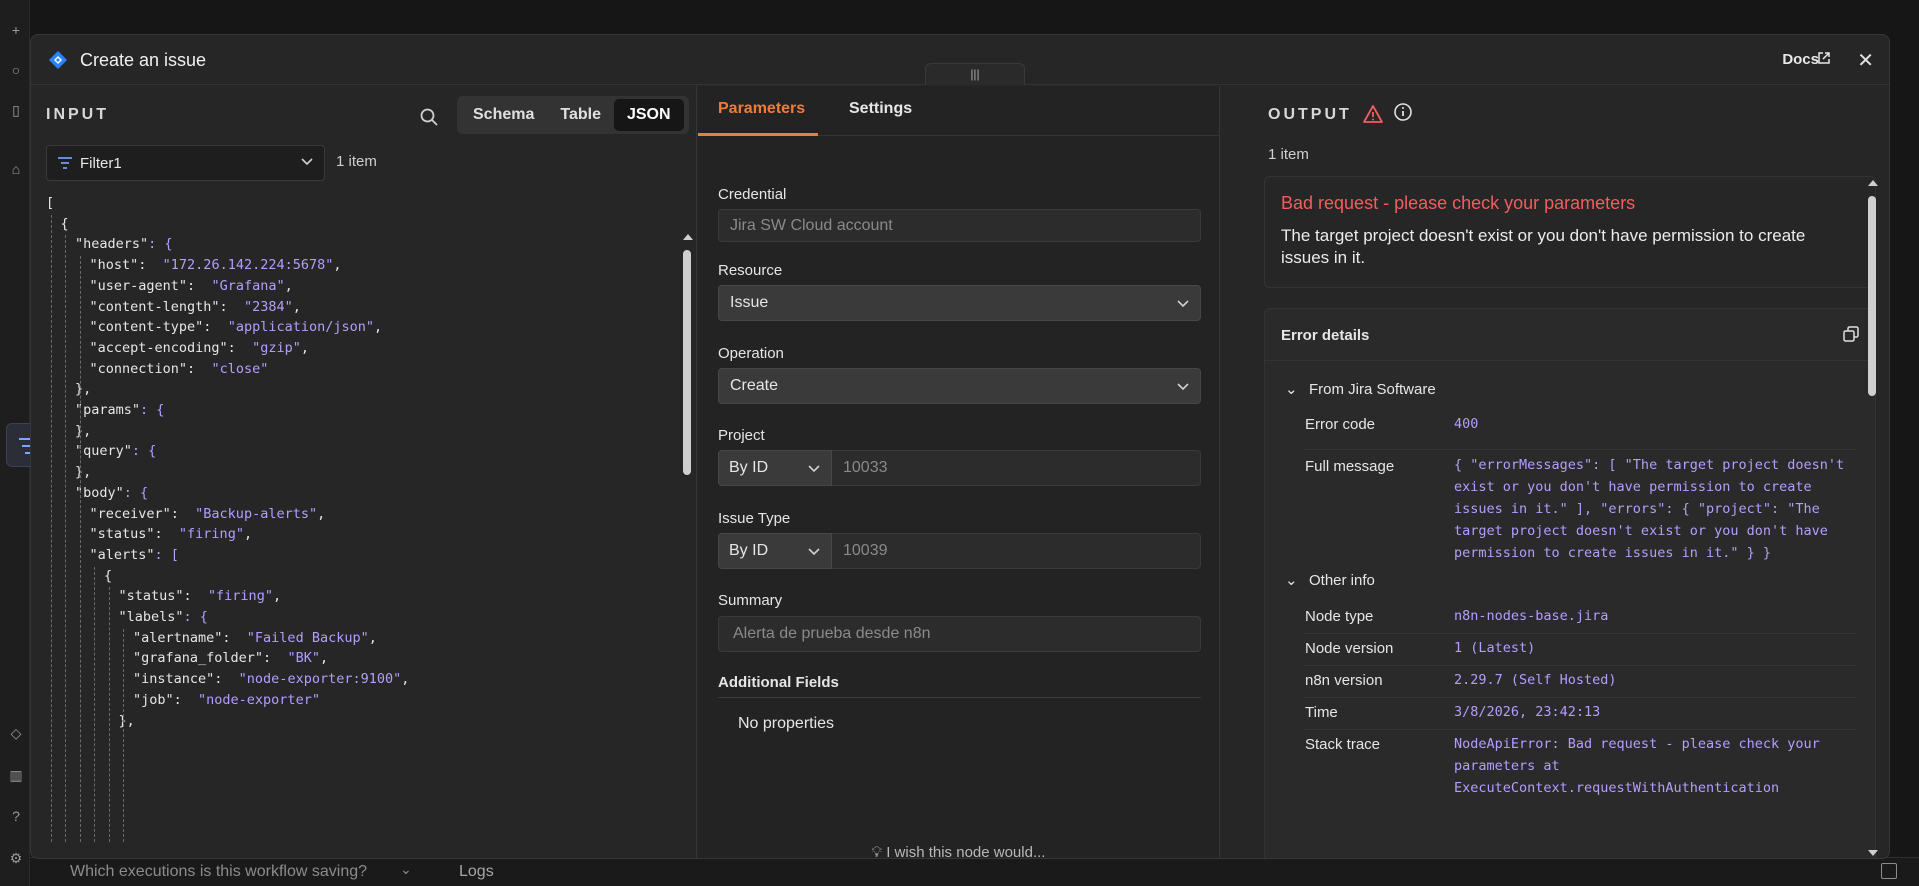 The width and height of the screenshot is (1919, 886). What do you see at coordinates (1865, 60) in the screenshot?
I see `close-icon: ✕` at bounding box center [1865, 60].